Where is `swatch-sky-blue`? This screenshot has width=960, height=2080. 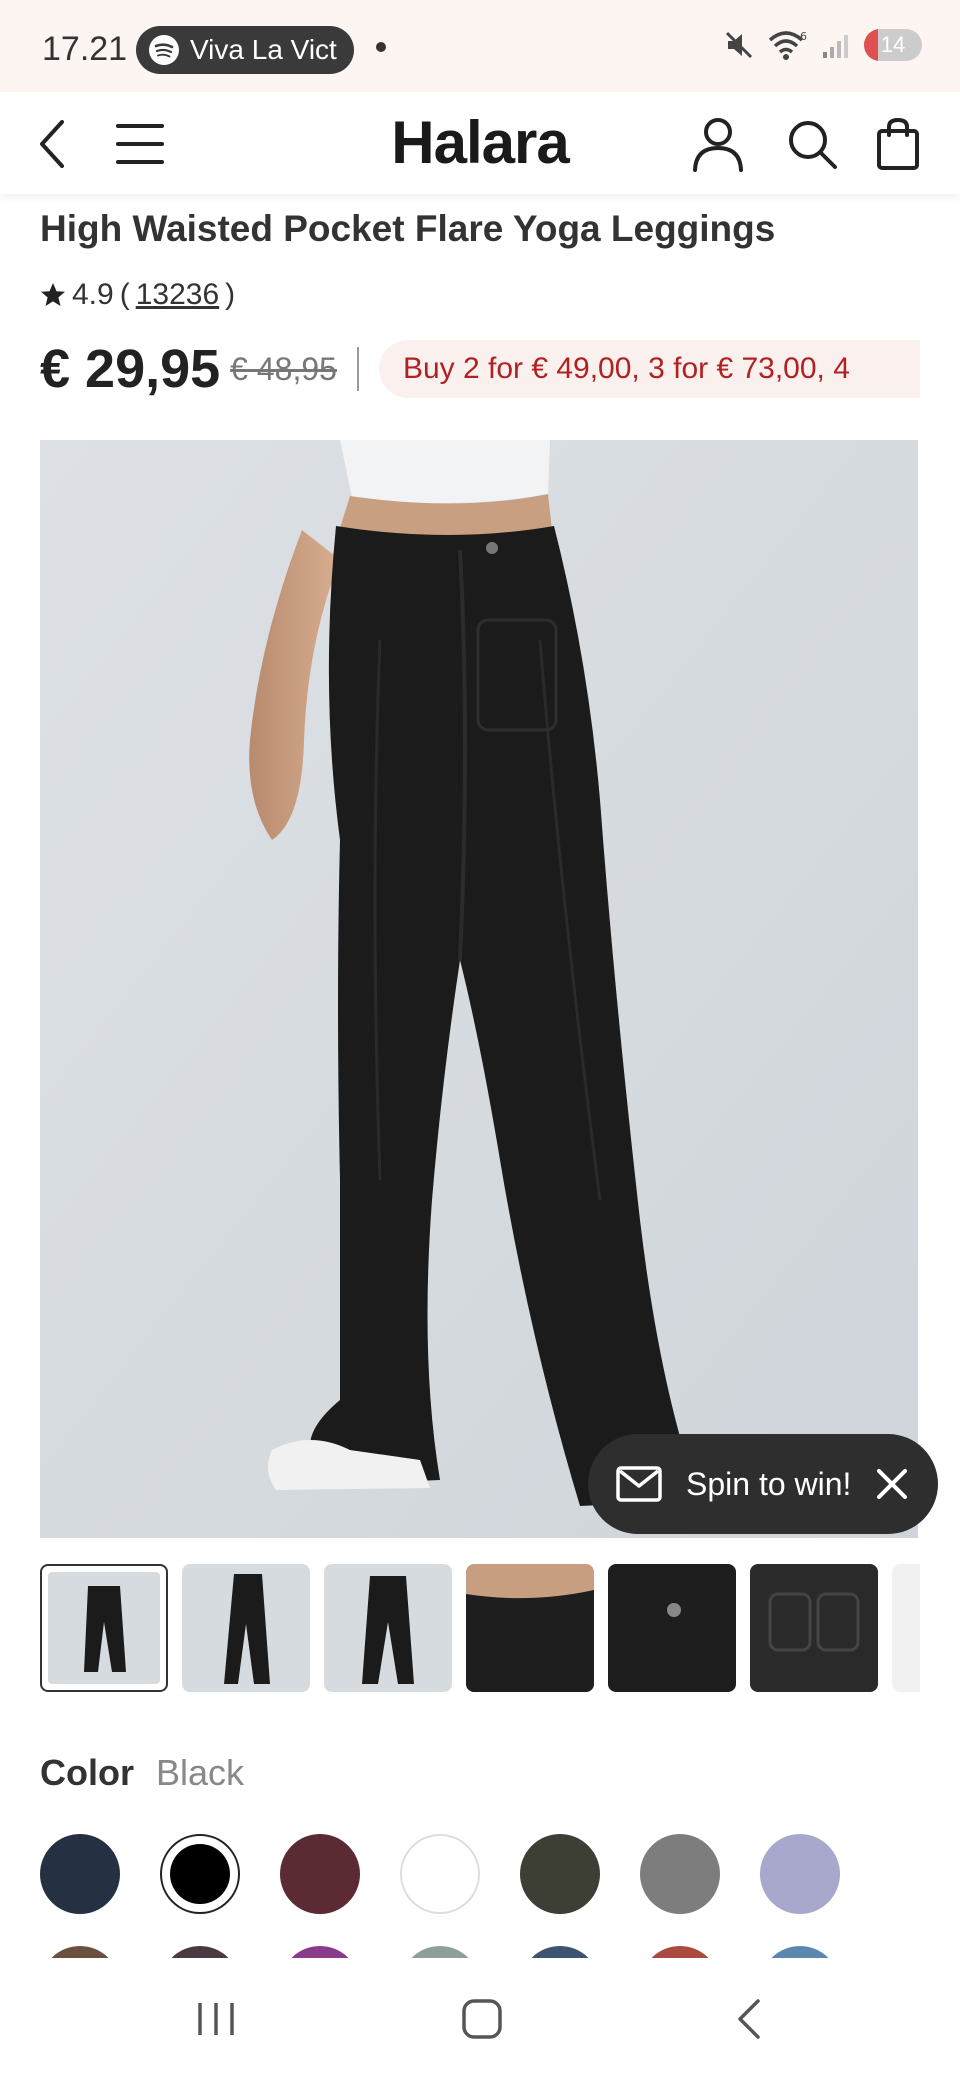 swatch-sky-blue is located at coordinates (800, 1952).